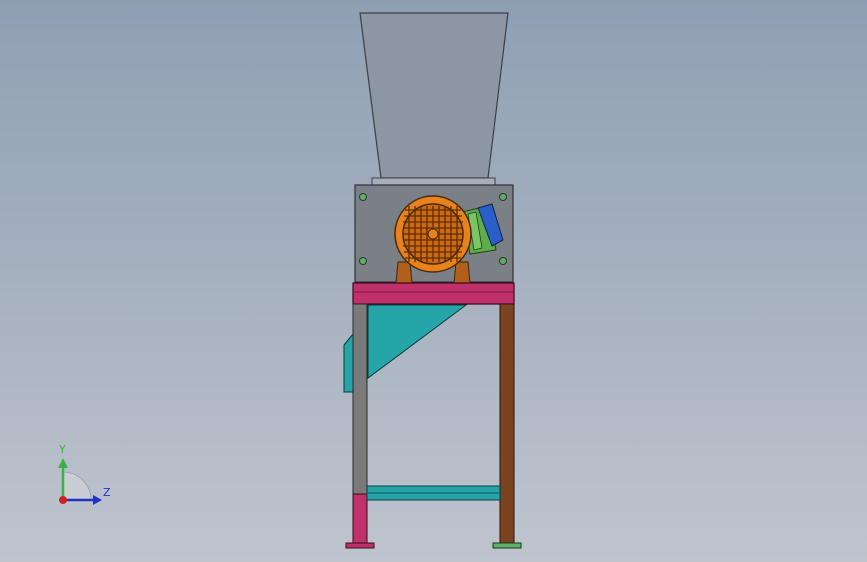 The image size is (867, 562). What do you see at coordinates (80, 481) in the screenshot?
I see `reference-triad` at bounding box center [80, 481].